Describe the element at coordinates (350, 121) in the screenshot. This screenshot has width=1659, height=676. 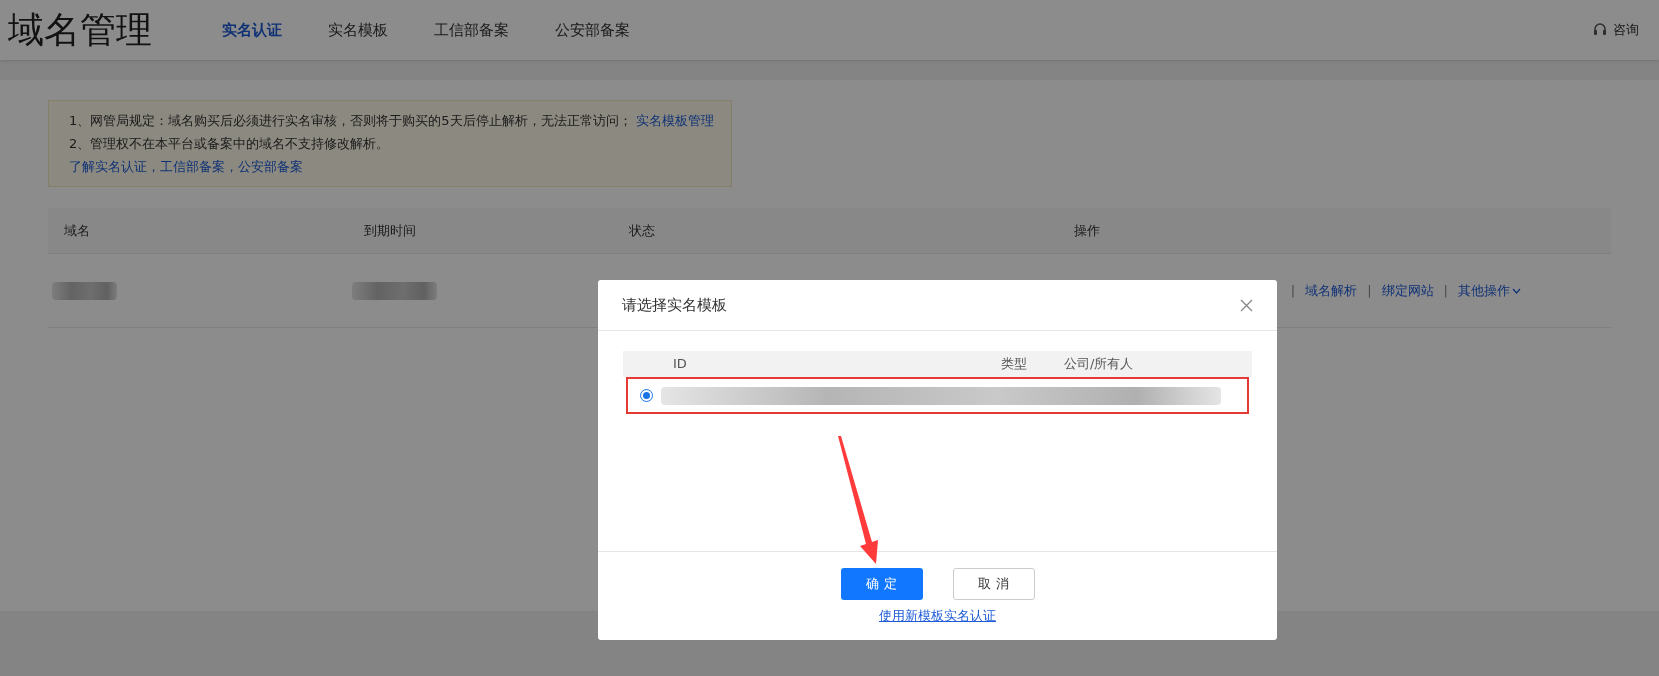
I see `notice-text: 1、网管局规定：域名购买后必须进行实名审核，否则将于购买的5天后停止解析，无法正常访问；` at that location.